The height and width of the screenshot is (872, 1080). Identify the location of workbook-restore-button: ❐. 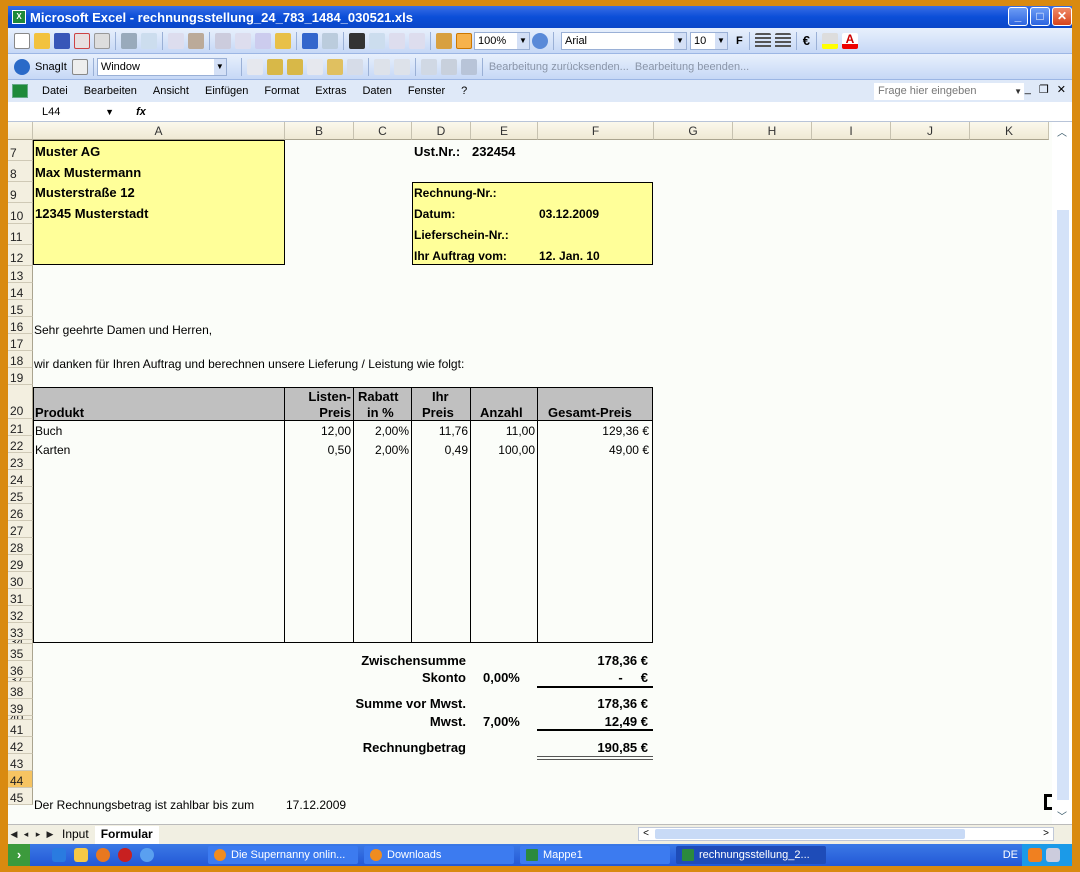
(1044, 89).